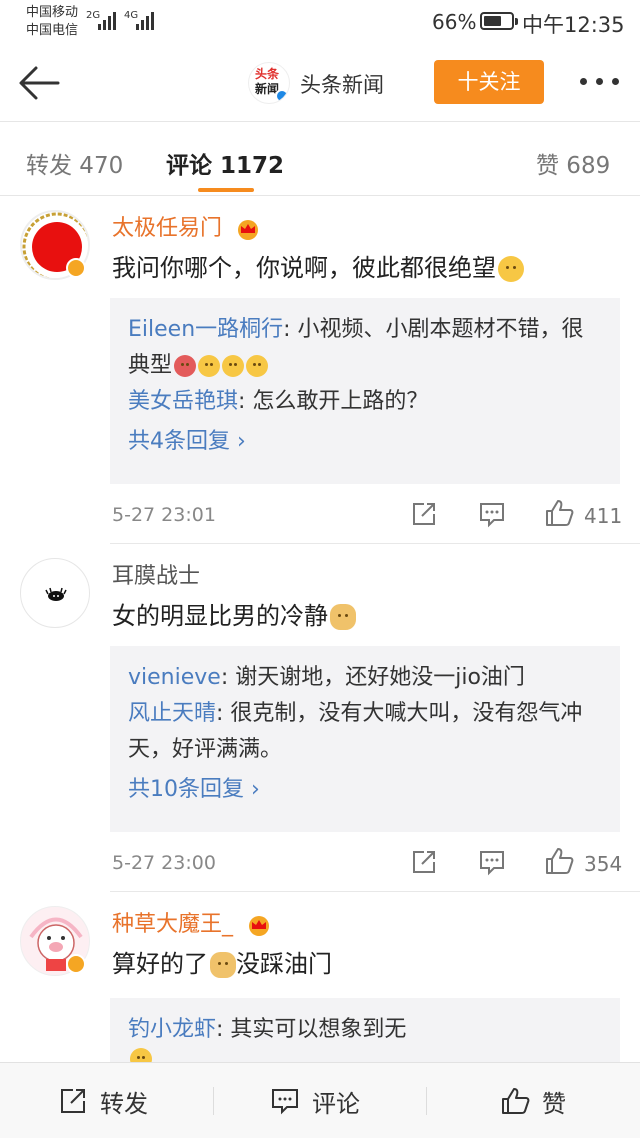  I want to click on tab-repost: 转发 470, so click(74, 163).